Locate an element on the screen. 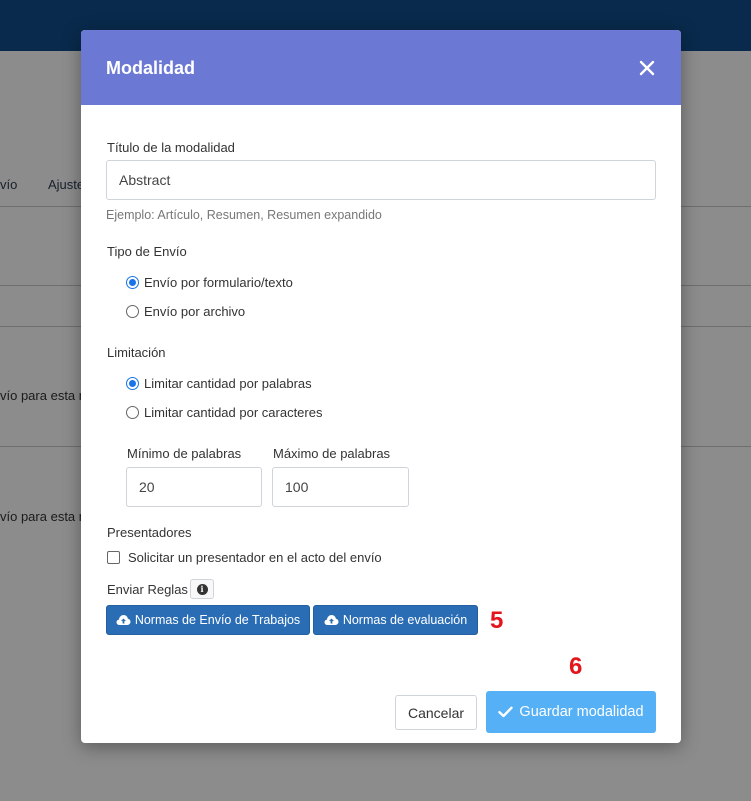 The height and width of the screenshot is (801, 751). save-modality-label: Guardar modalidad is located at coordinates (581, 712).